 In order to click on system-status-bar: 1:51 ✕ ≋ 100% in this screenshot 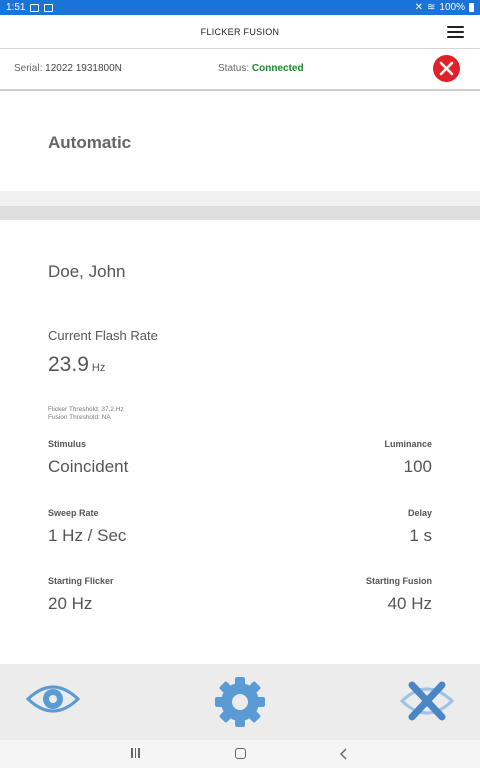, I will do `click(240, 7)`.